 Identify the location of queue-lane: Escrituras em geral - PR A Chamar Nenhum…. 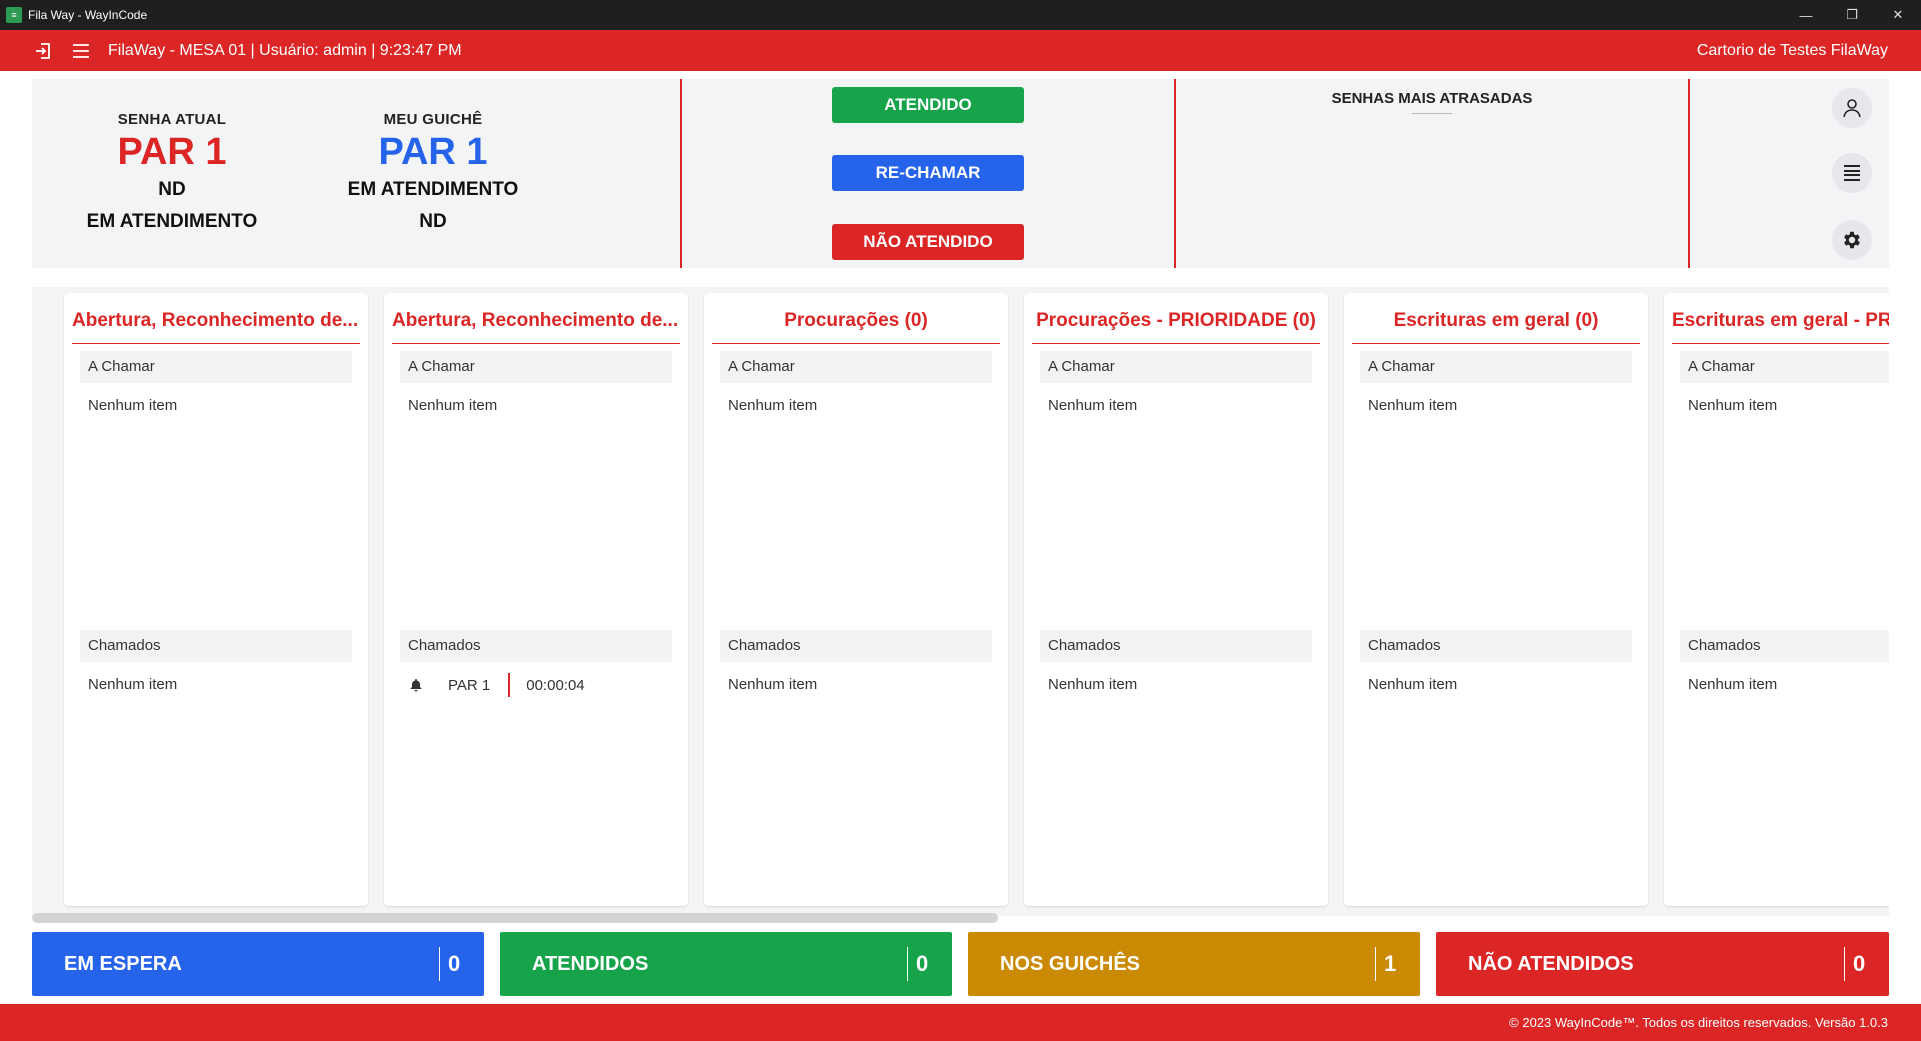
(1776, 599).